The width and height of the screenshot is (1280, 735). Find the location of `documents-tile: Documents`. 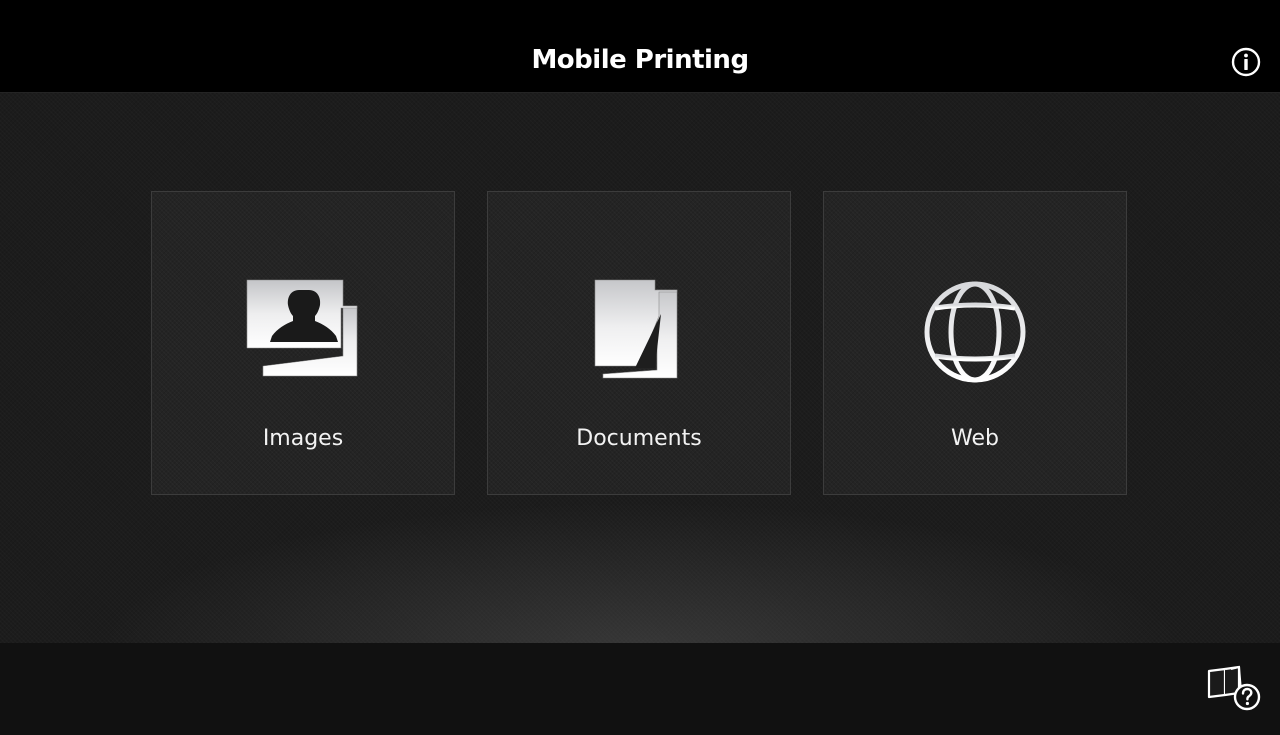

documents-tile: Documents is located at coordinates (639, 343).